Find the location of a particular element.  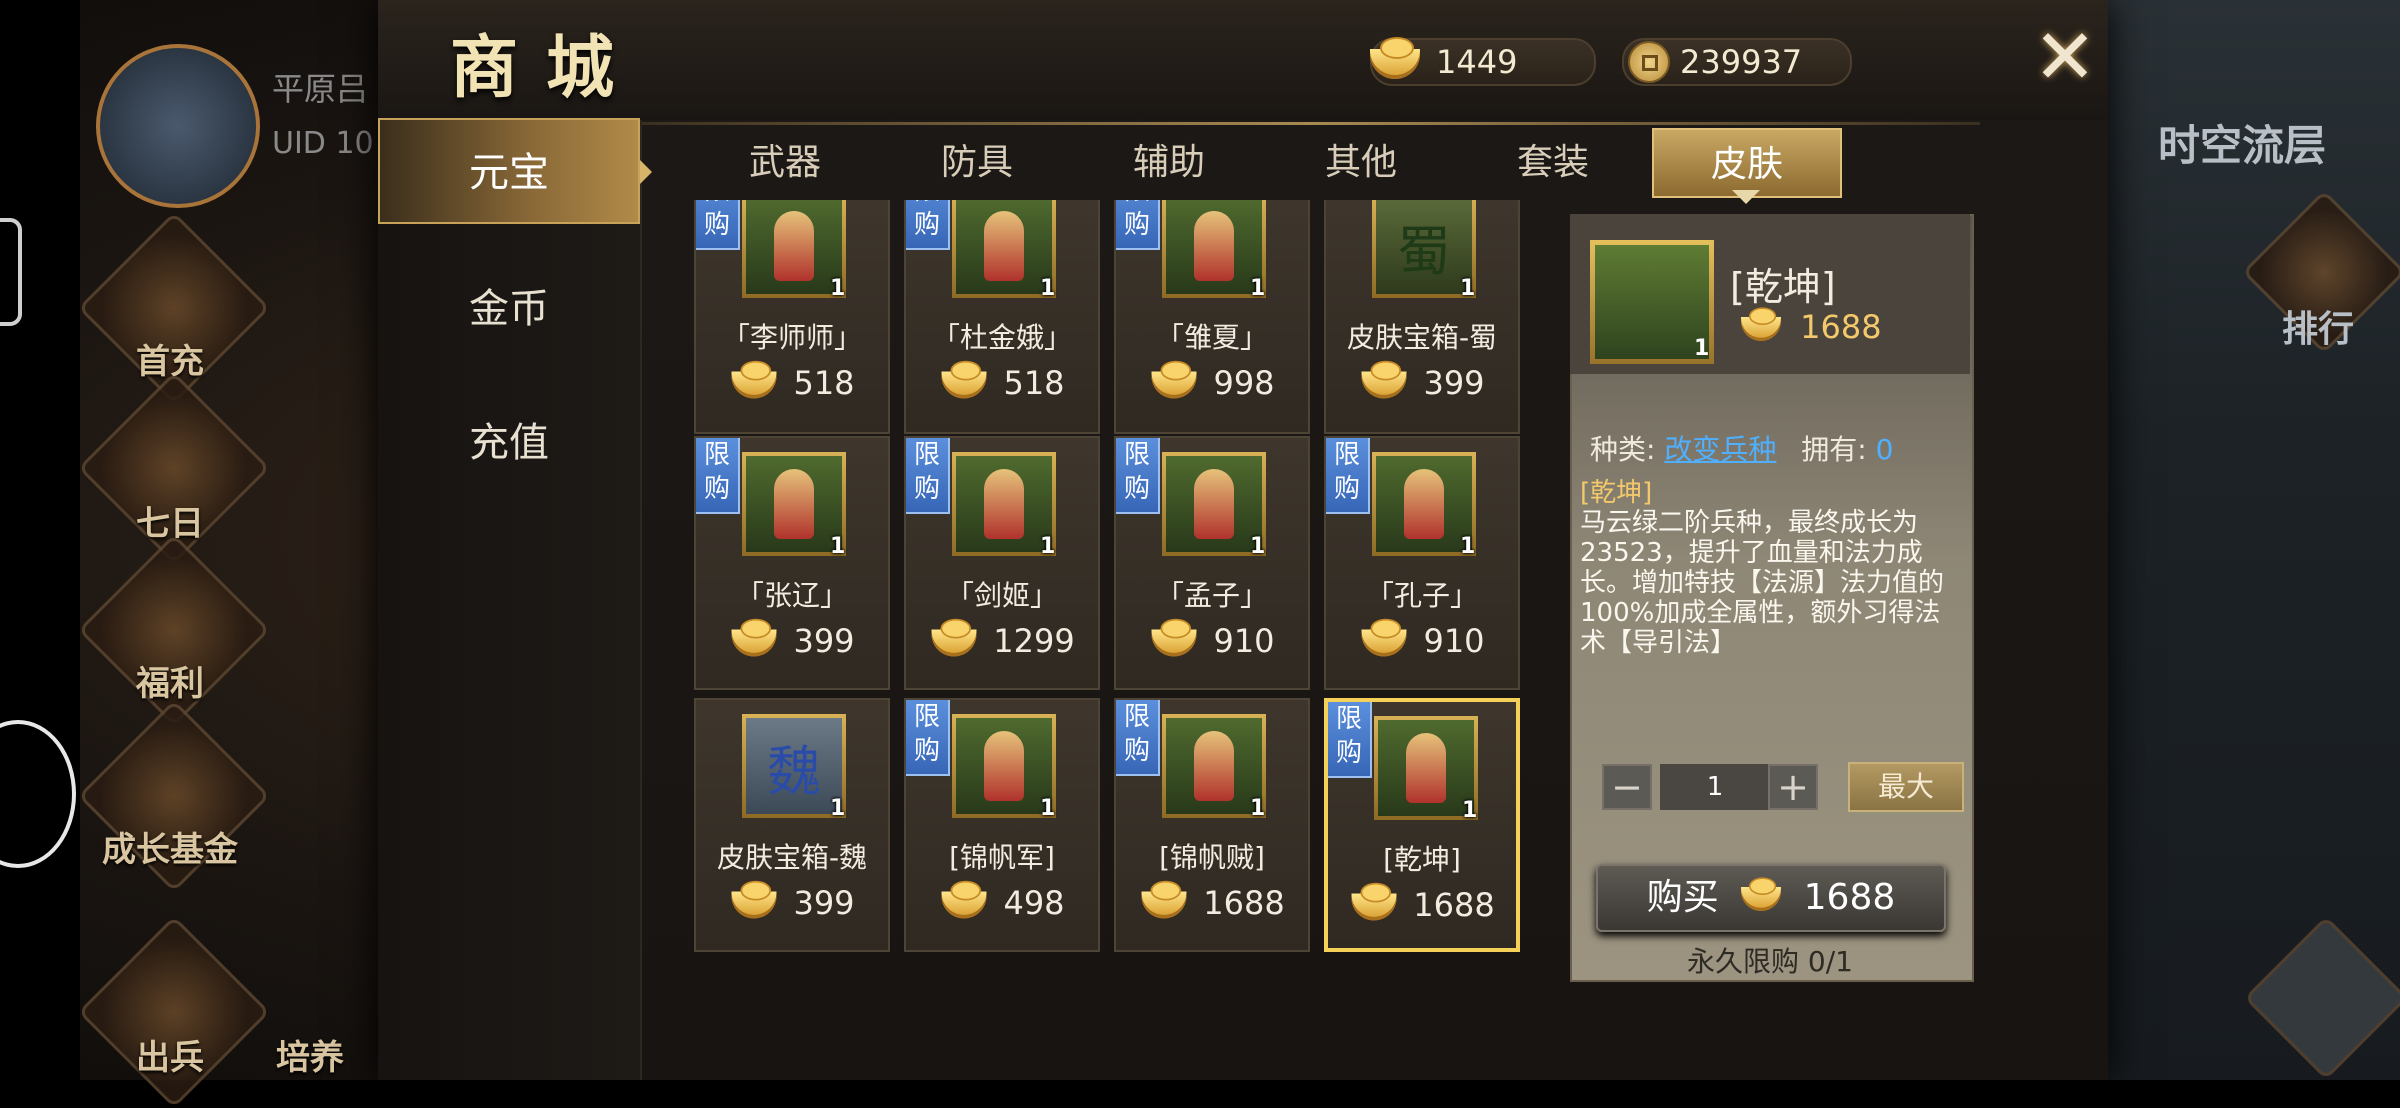

item-price-value: 998 is located at coordinates (1244, 383).